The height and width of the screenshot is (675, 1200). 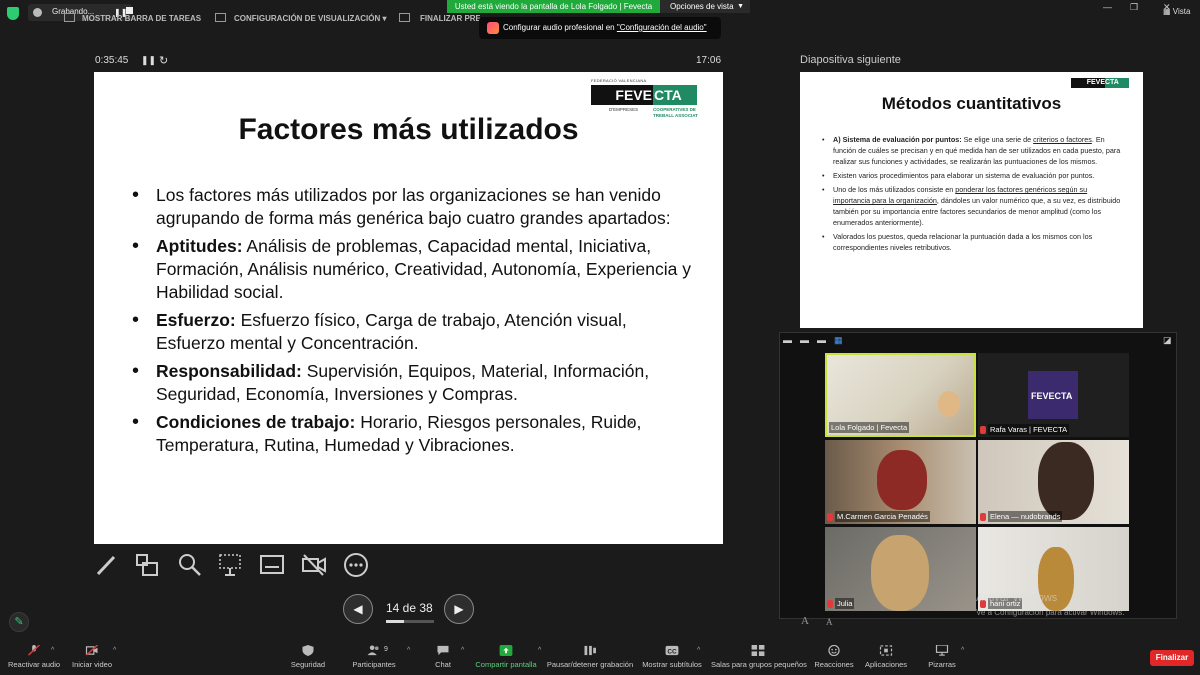 I want to click on hide-video-icon: ▬, so click(x=804, y=340).